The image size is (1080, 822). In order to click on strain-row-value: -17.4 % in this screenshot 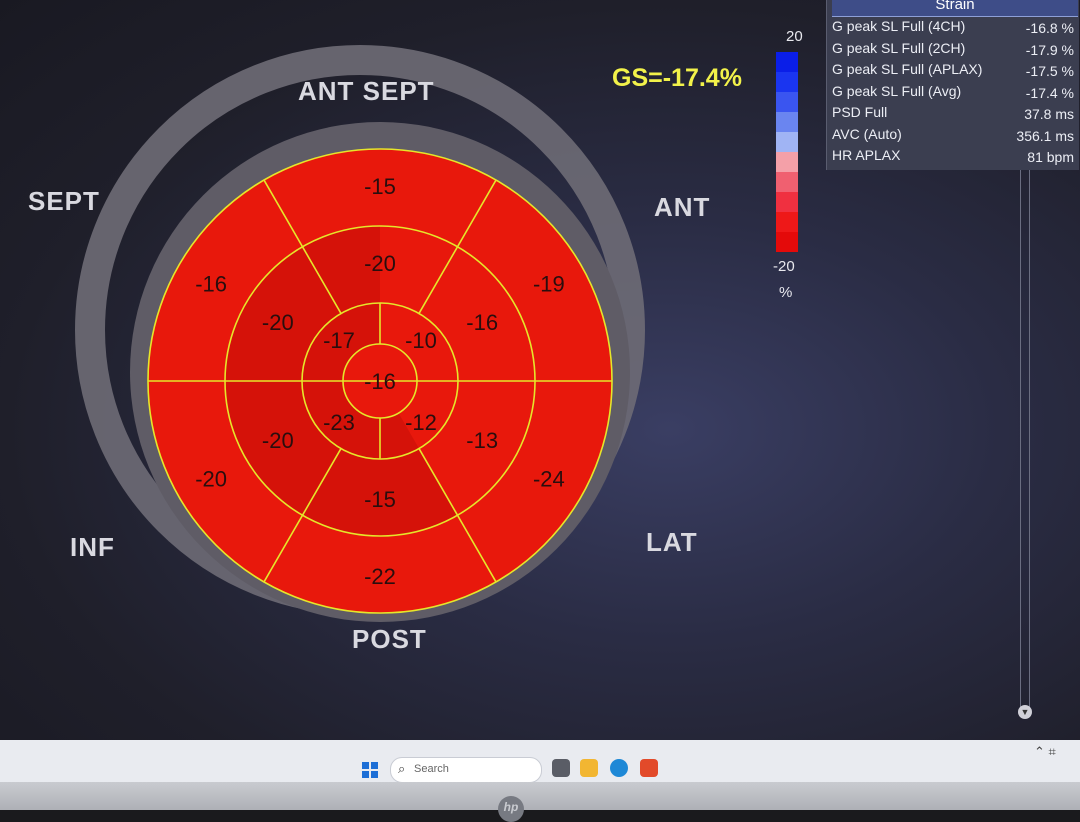, I will do `click(1049, 92)`.